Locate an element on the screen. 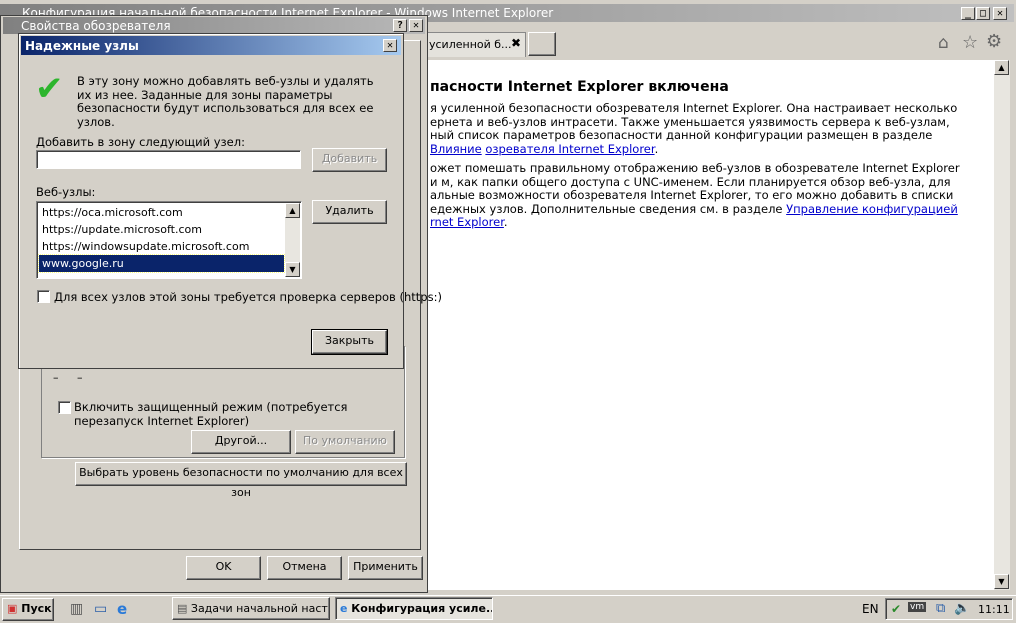 The width and height of the screenshot is (1016, 623). ok-button: OK is located at coordinates (223, 568).